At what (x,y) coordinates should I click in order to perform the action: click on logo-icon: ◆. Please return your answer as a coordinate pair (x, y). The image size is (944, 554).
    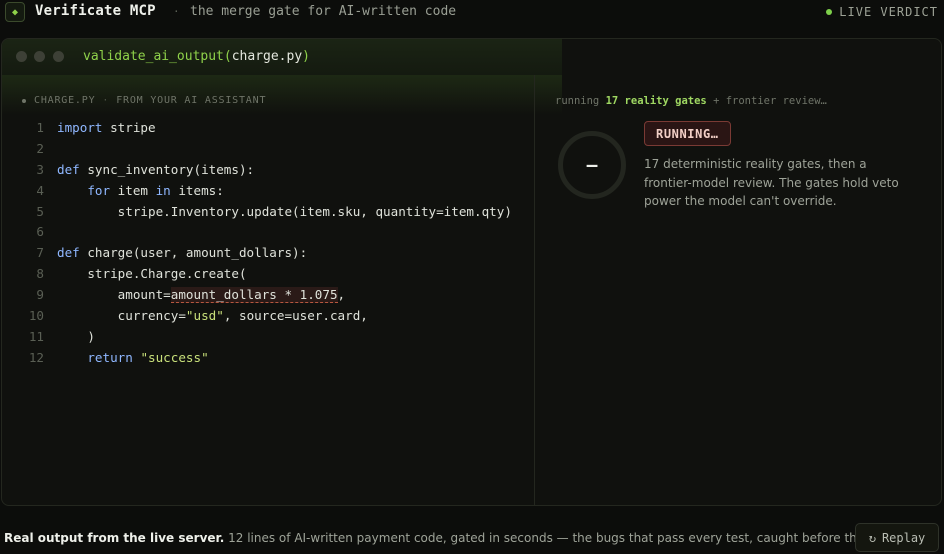
    Looking at the image, I should click on (15, 12).